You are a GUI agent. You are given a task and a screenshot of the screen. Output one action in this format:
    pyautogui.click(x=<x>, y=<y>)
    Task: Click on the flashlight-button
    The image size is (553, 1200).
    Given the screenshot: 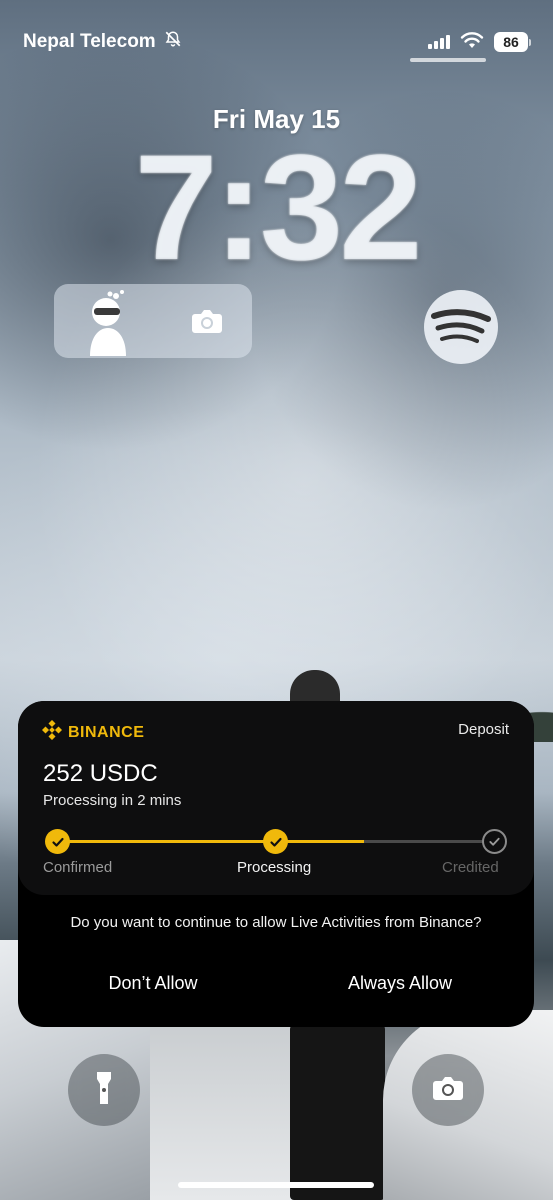 What is the action you would take?
    pyautogui.click(x=104, y=1090)
    